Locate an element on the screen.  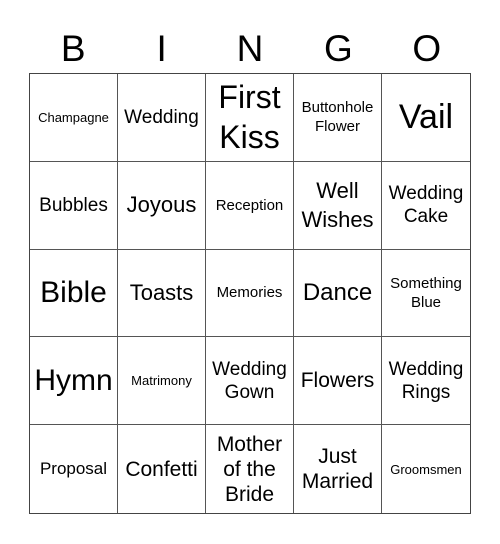
cell-text: Bible is located at coordinates (73, 292).